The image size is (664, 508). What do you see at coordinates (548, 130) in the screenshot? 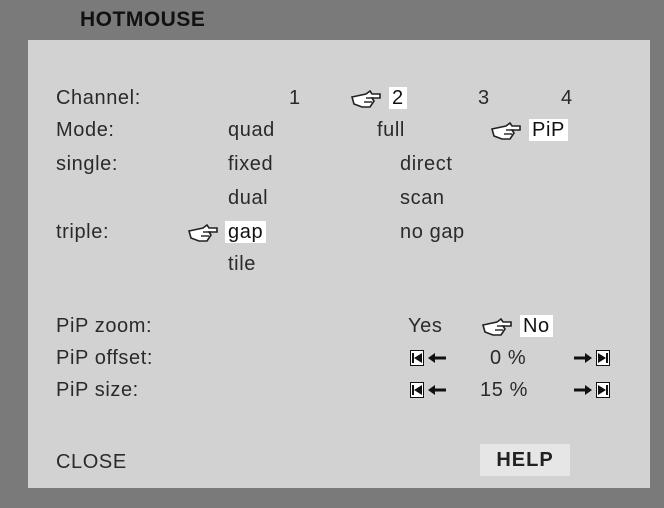
I see `mode-option-pip: PiP` at bounding box center [548, 130].